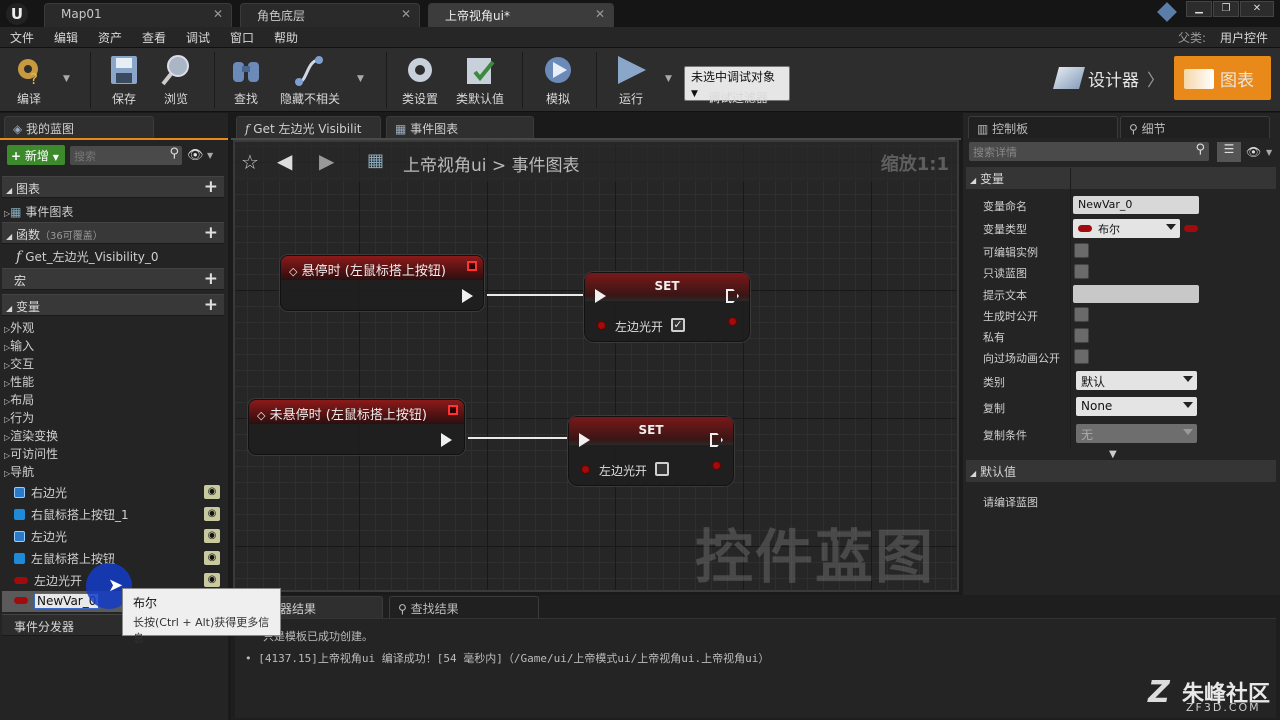 This screenshot has width=1280, height=720. What do you see at coordinates (464, 607) in the screenshot?
I see `tab-find-results: ⚲ 查找结果` at bounding box center [464, 607].